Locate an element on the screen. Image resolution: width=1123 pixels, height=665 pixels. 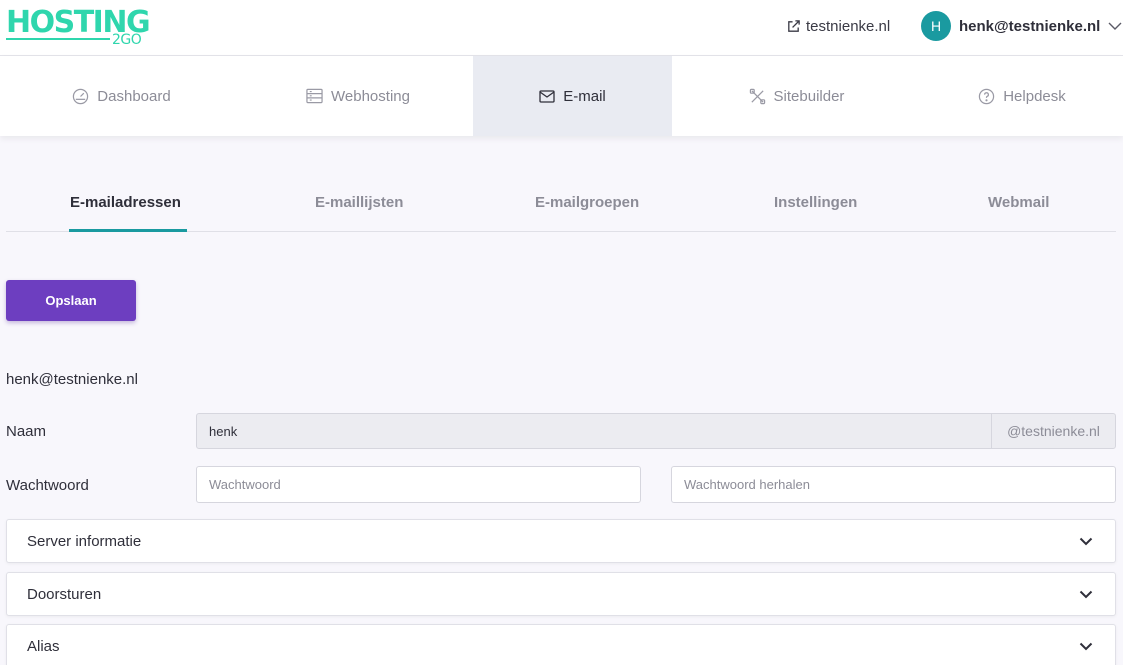
logo-sub-text: 2GO is located at coordinates (127, 40).